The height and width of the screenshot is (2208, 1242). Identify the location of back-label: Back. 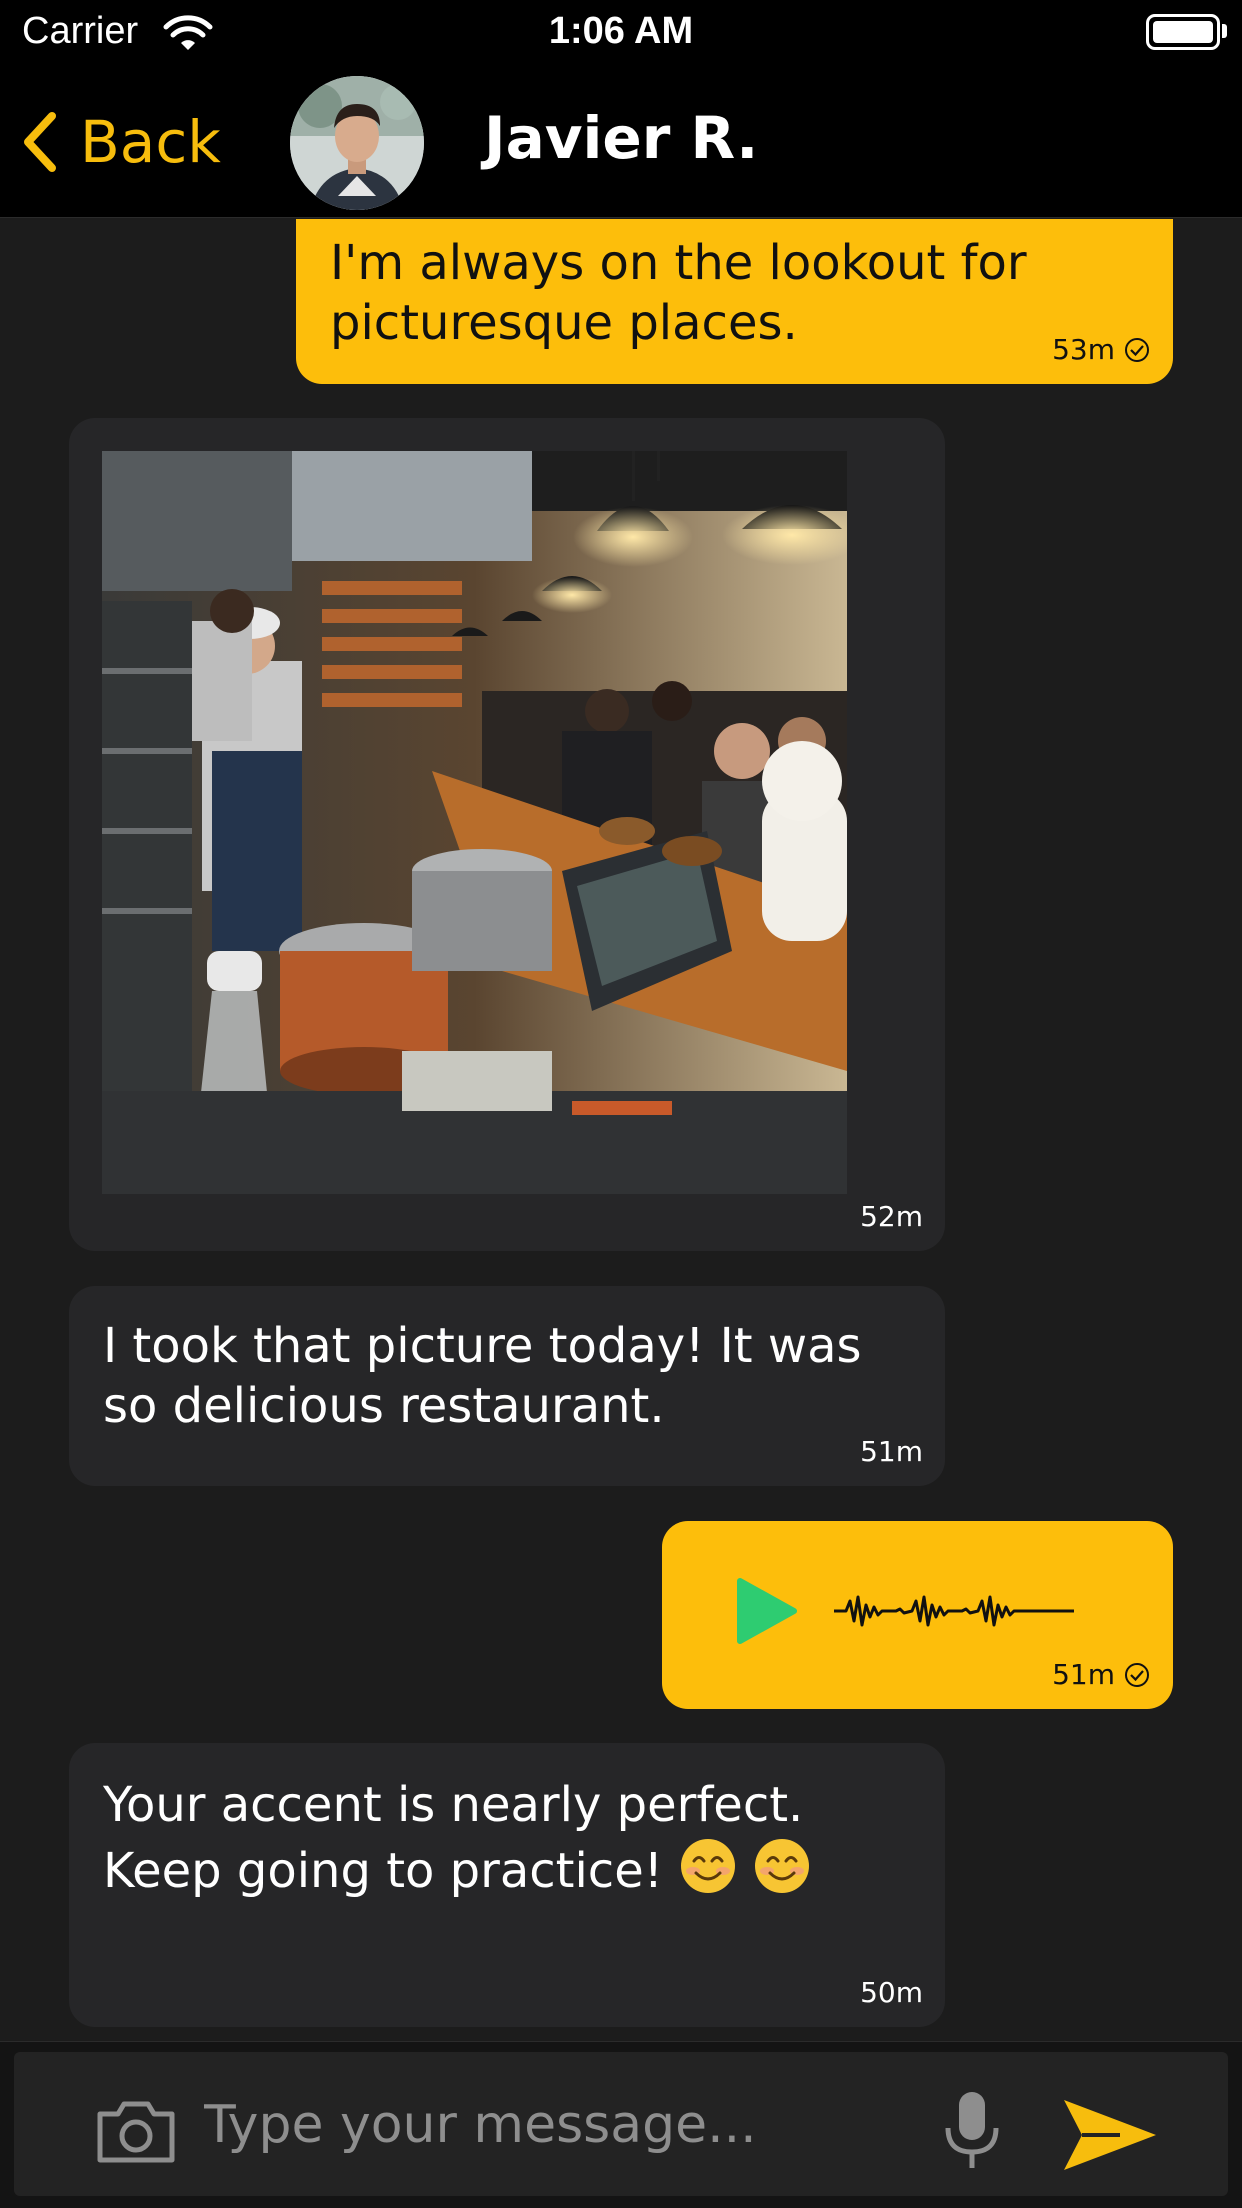
(150, 142).